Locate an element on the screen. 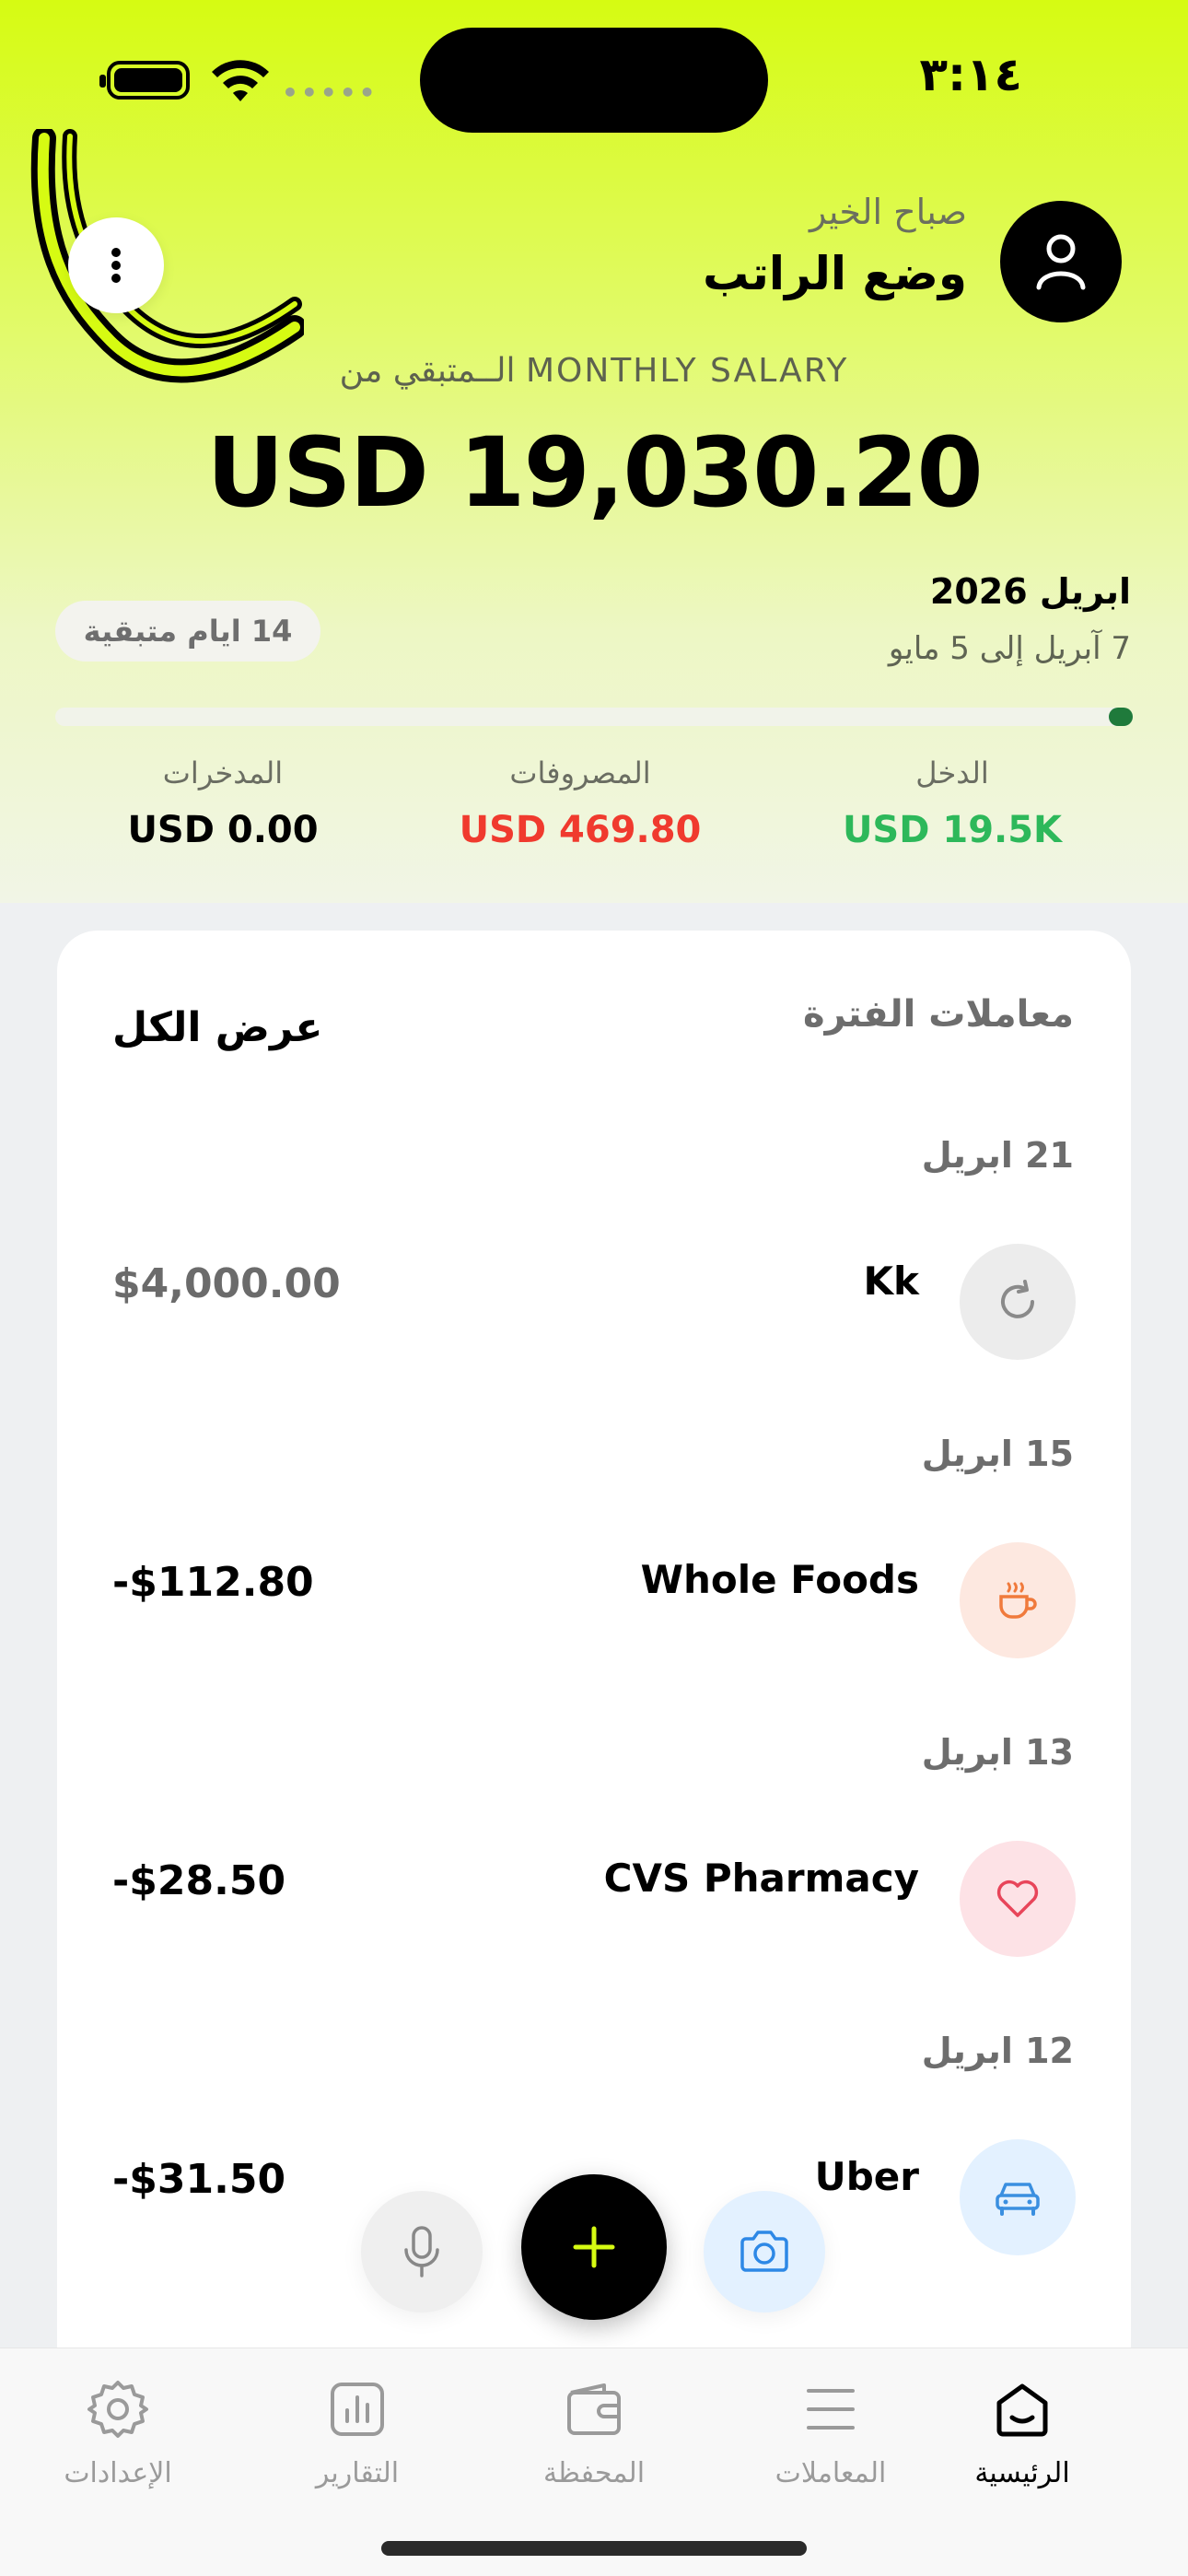 This screenshot has height=2576, width=1188. income-value: USD 19.5K is located at coordinates (952, 830).